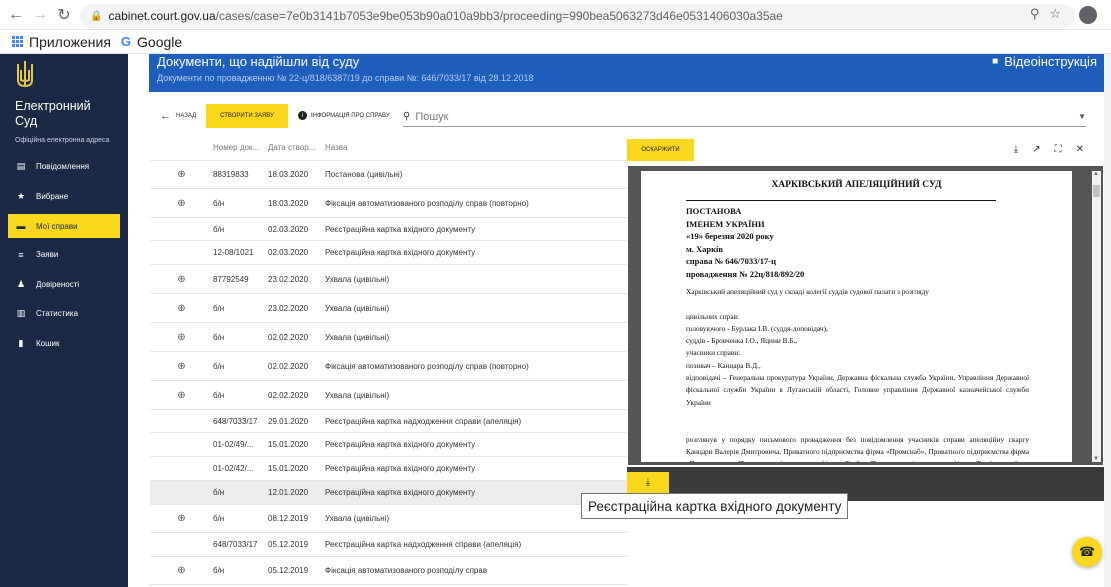 This screenshot has height=587, width=1111. I want to click on stats-icon: ▥, so click(21, 313).